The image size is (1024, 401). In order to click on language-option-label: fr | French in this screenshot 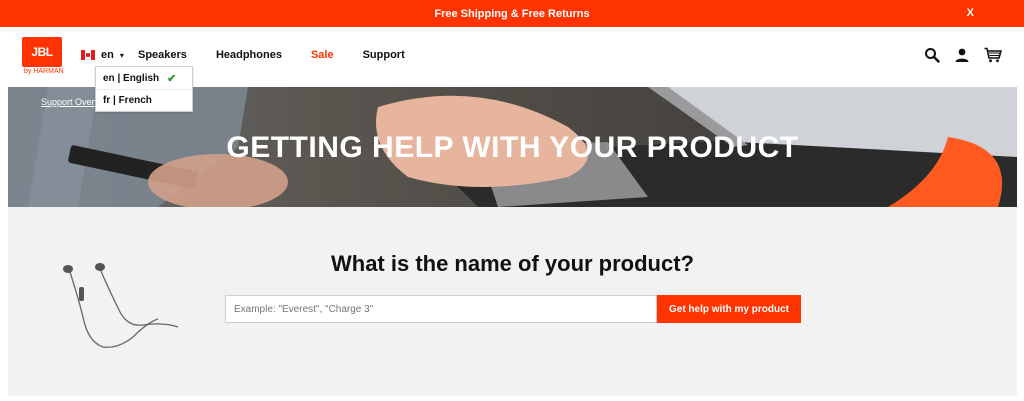, I will do `click(127, 100)`.